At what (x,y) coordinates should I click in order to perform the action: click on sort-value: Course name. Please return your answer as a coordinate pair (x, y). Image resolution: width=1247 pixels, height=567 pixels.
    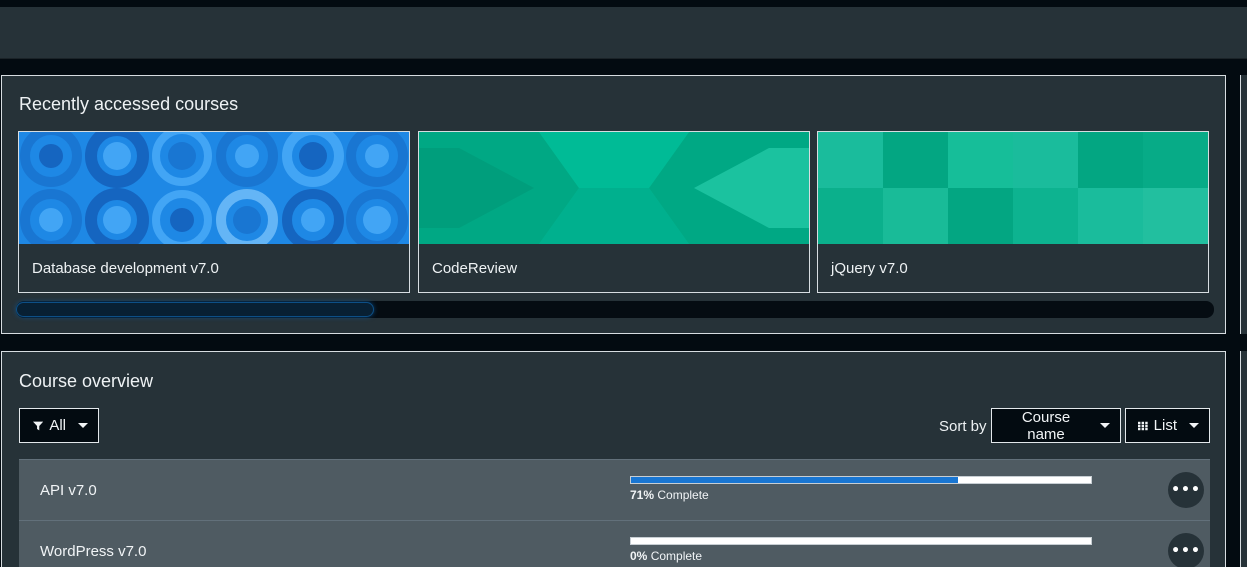
    Looking at the image, I should click on (1046, 425).